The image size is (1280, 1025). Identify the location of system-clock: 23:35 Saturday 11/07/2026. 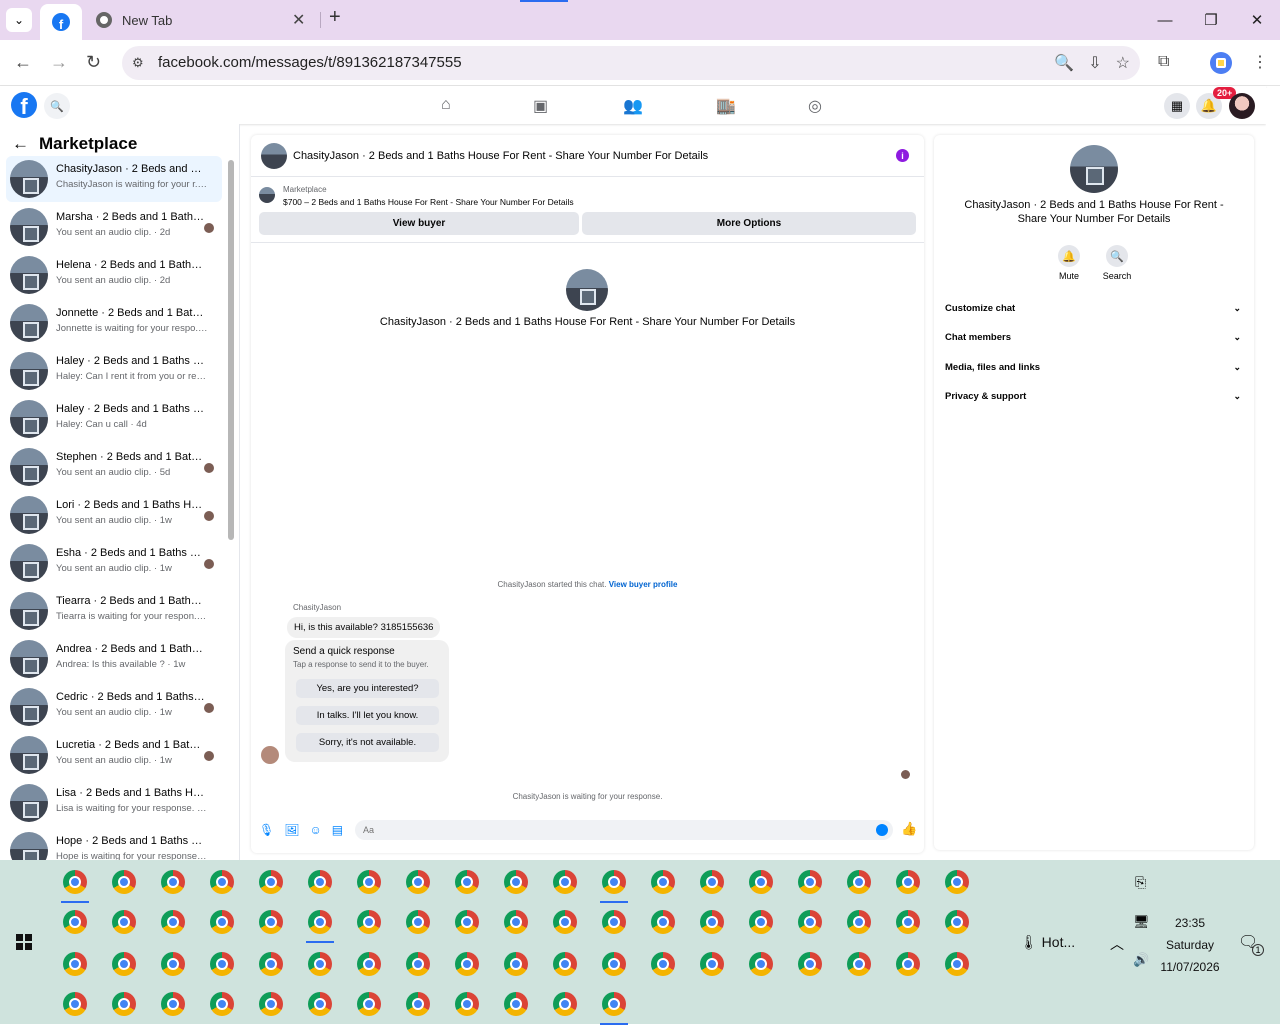
(1190, 945).